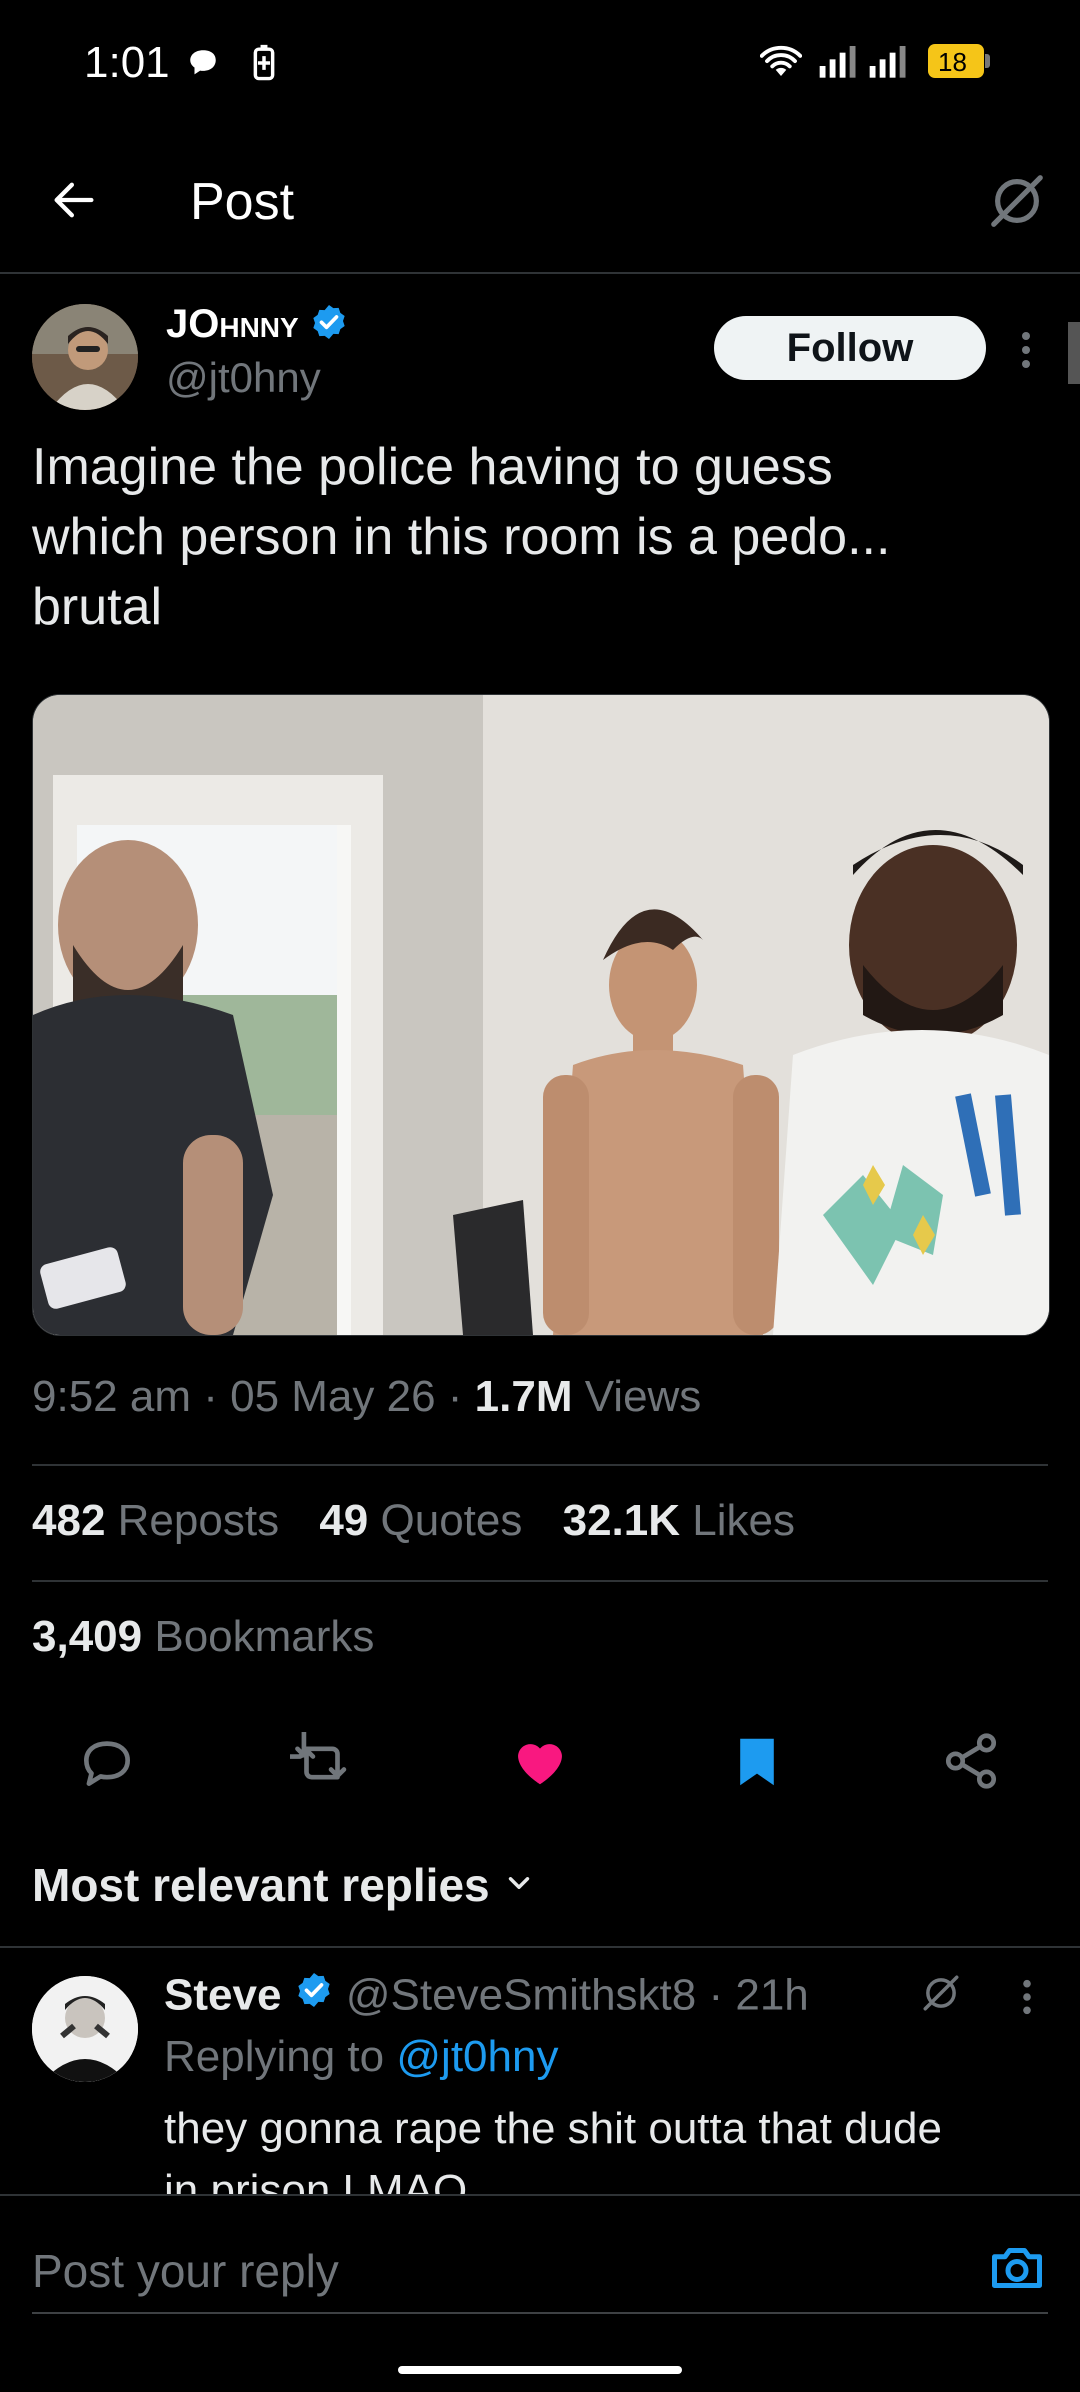 The height and width of the screenshot is (2392, 1080). I want to click on reply-text-line-1: they gonna rape the shit outta that dude, so click(553, 2128).